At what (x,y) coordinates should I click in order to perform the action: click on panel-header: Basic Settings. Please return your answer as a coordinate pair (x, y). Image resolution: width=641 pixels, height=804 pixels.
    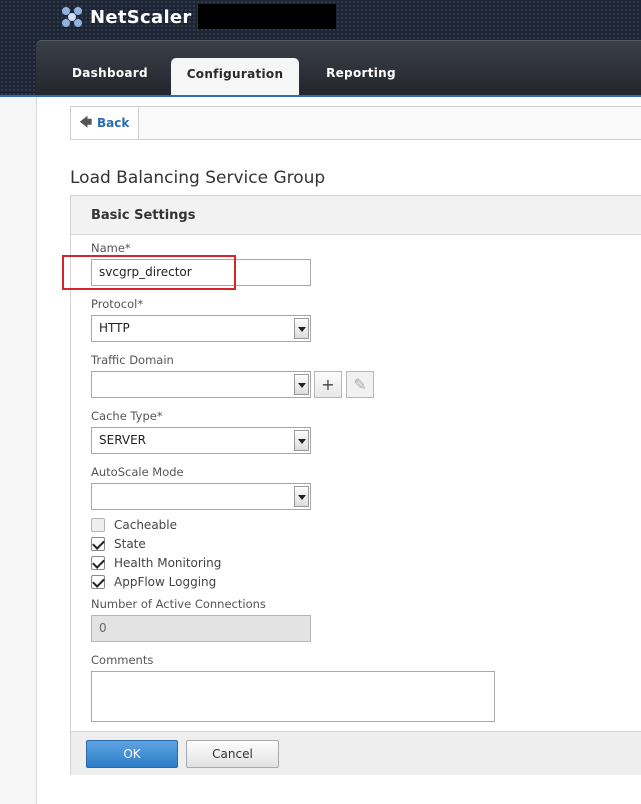
    Looking at the image, I should click on (356, 215).